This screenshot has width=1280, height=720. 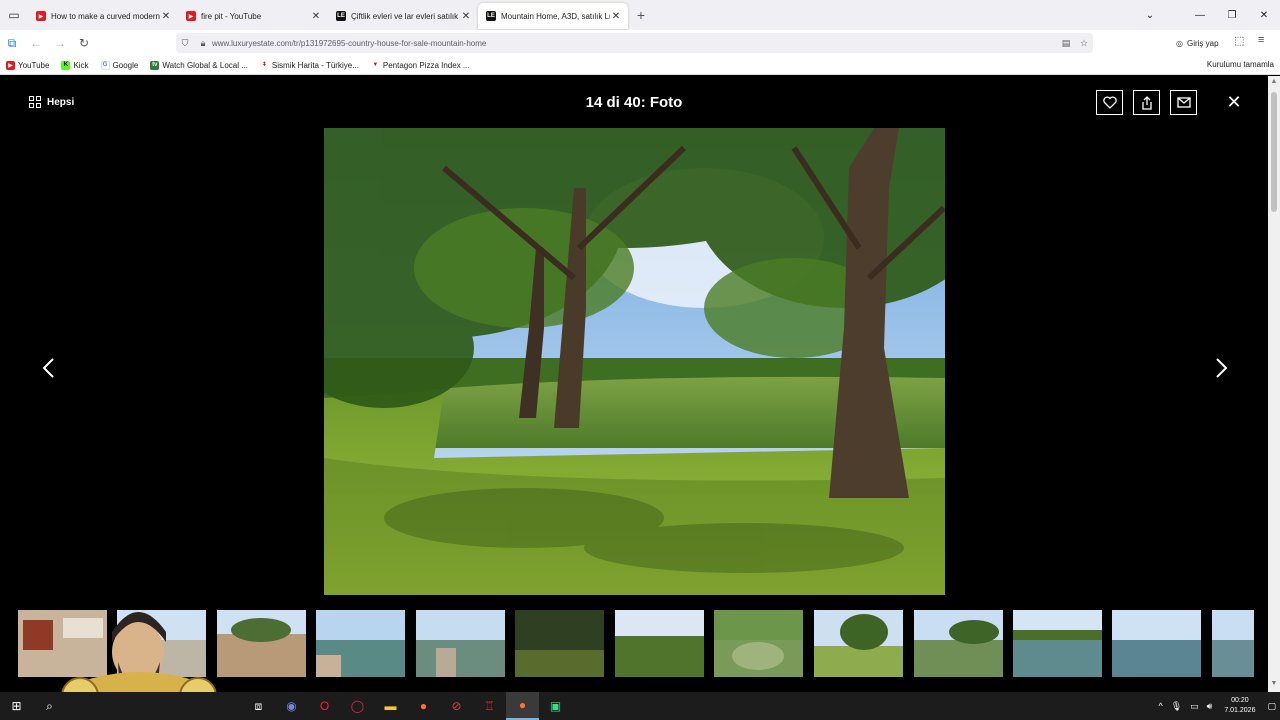 I want to click on minimize-icon: —, so click(x=1200, y=15).